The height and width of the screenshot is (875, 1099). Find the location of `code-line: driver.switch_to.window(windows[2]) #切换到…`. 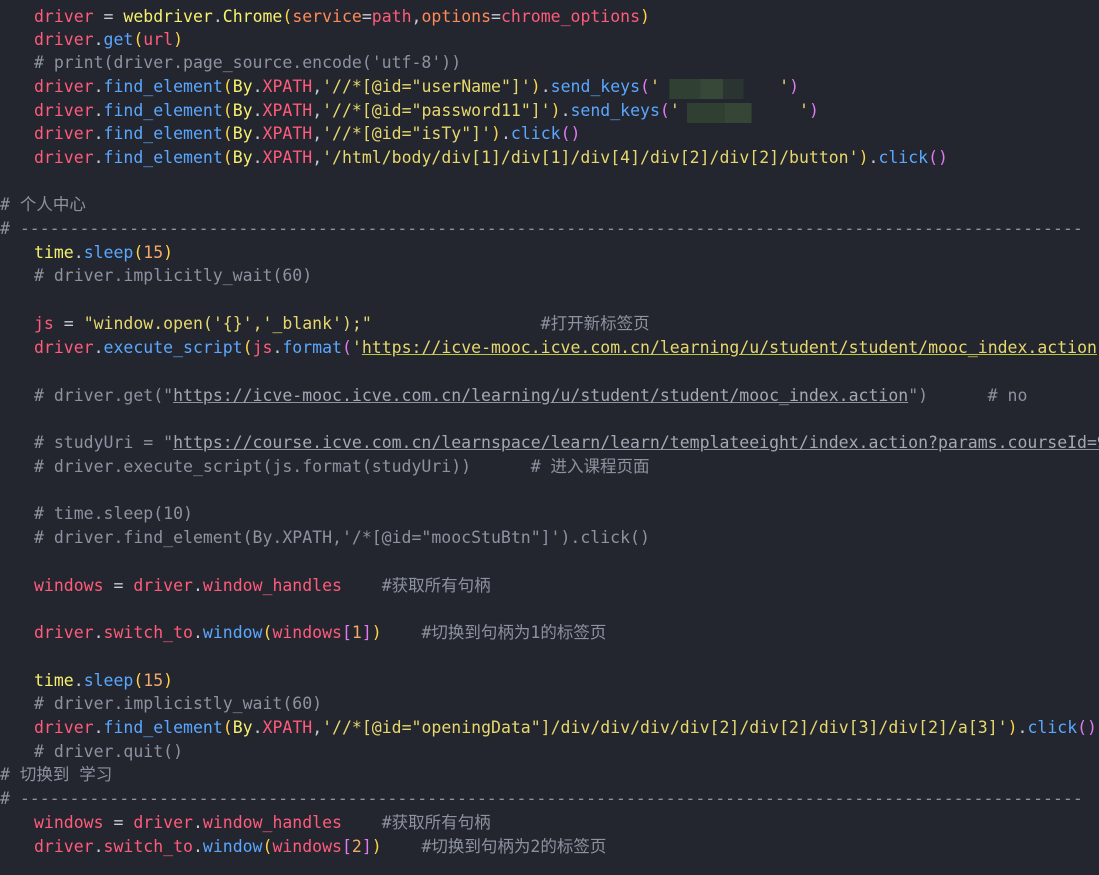

code-line: driver.switch_to.window(windows[2]) #切换到… is located at coordinates (320, 847).